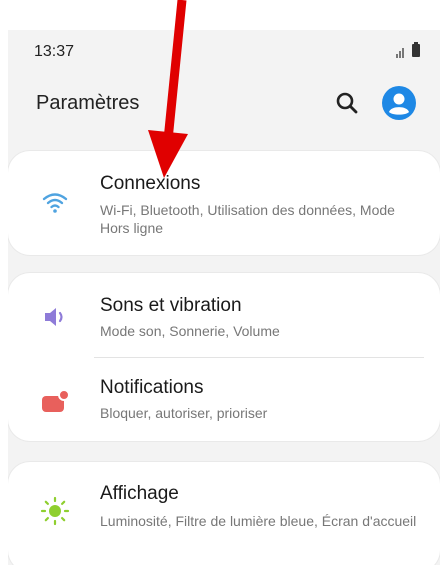  What do you see at coordinates (171, 305) in the screenshot?
I see `item-title: Sons et vibration` at bounding box center [171, 305].